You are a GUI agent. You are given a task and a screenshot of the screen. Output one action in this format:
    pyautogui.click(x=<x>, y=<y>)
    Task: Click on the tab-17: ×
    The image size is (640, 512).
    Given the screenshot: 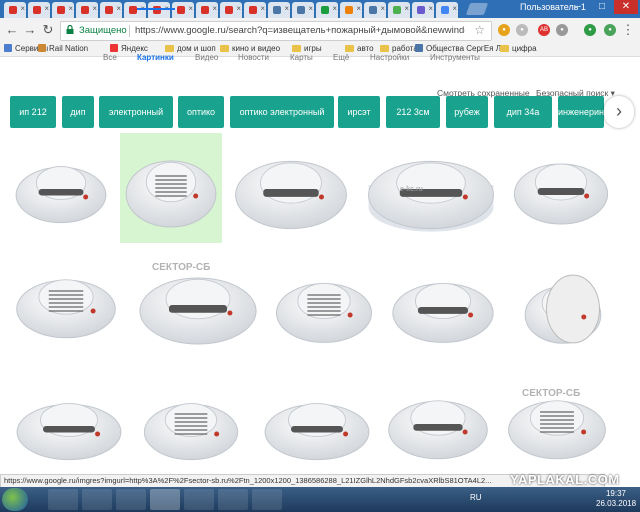 What is the action you would take?
    pyautogui.click(x=399, y=10)
    